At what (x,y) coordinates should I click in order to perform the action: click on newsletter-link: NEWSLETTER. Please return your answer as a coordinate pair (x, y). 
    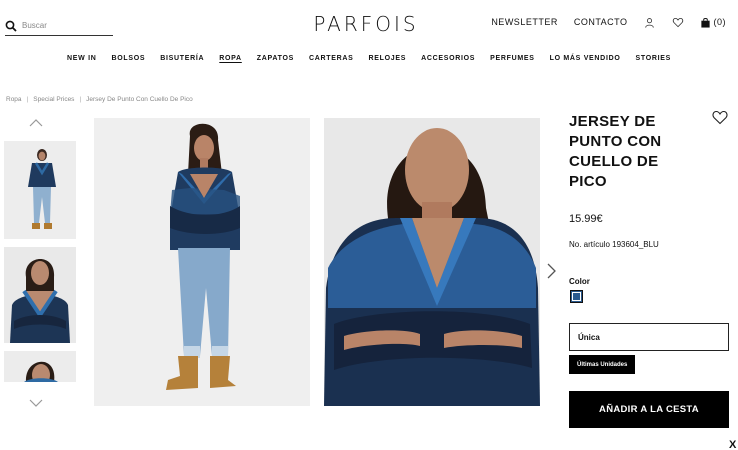
    Looking at the image, I should click on (524, 22).